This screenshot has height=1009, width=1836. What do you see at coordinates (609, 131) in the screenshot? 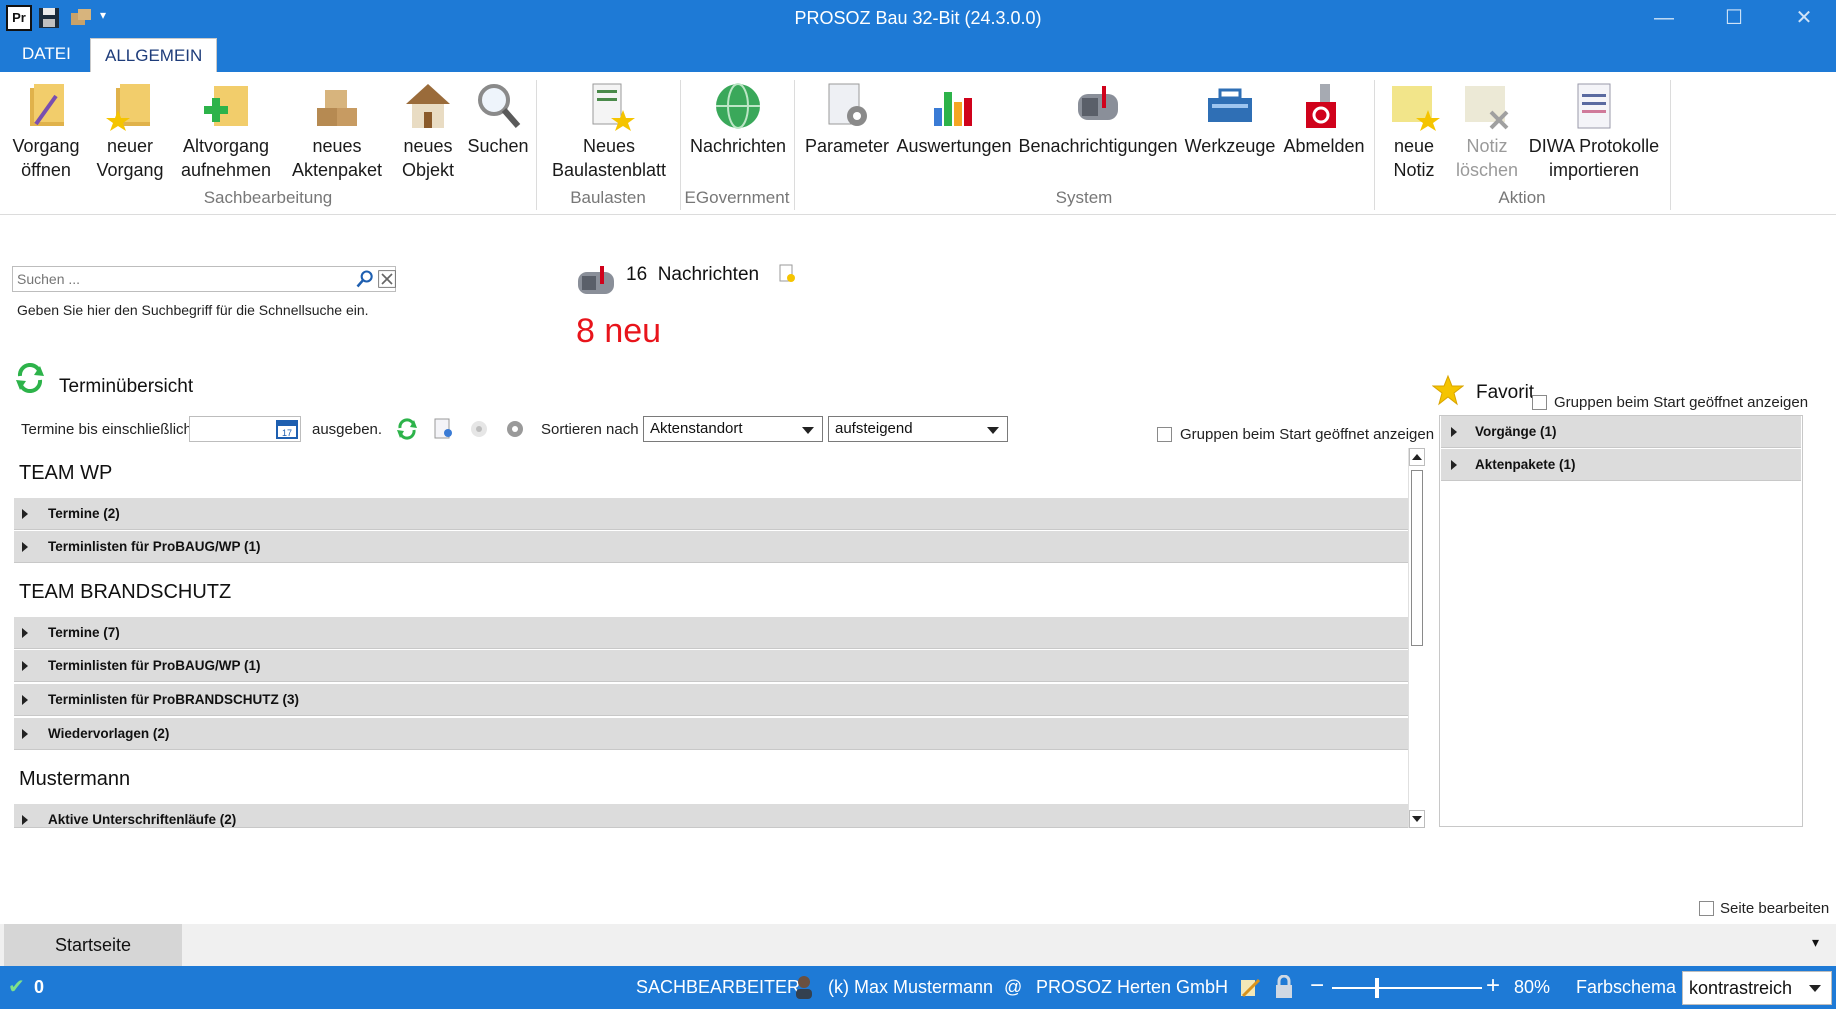
I see `neues-baulastenblatt-button: Neues Baulastenblatt` at bounding box center [609, 131].